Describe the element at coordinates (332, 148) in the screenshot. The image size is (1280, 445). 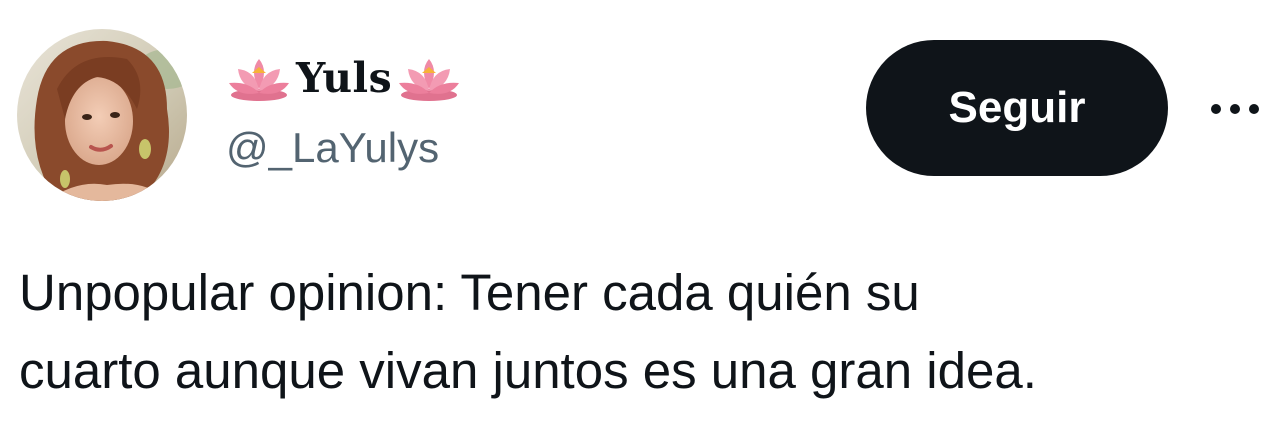
I see `author-handle: @_LaYulys` at that location.